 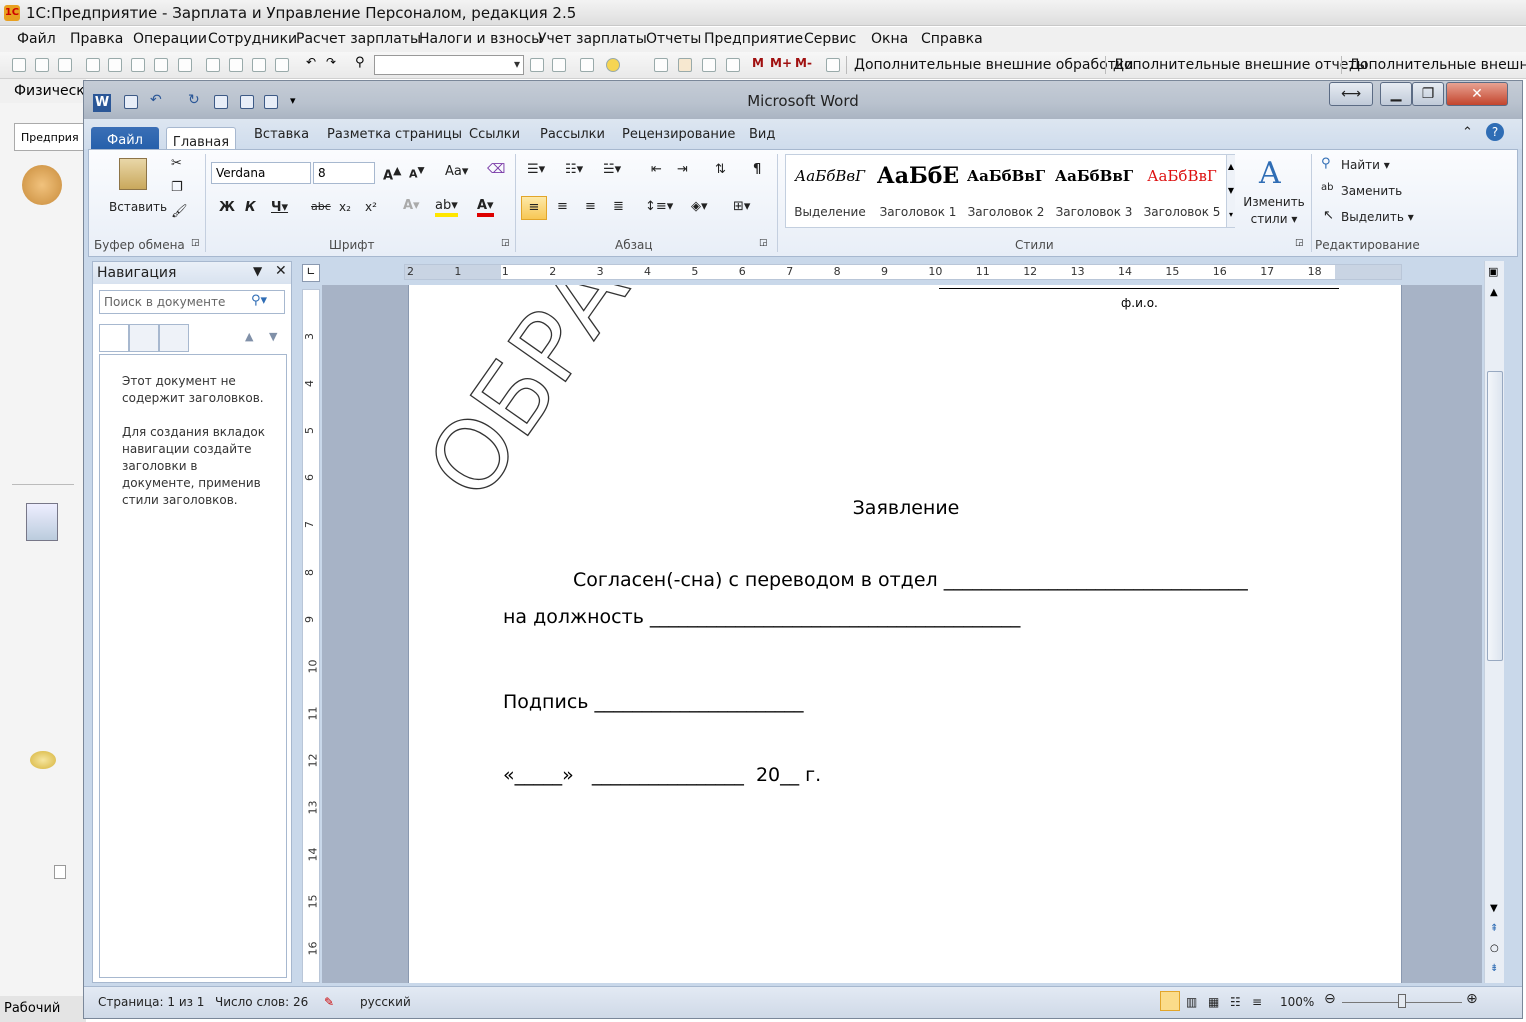 I want to click on menu-windows: Окна, so click(x=889, y=39).